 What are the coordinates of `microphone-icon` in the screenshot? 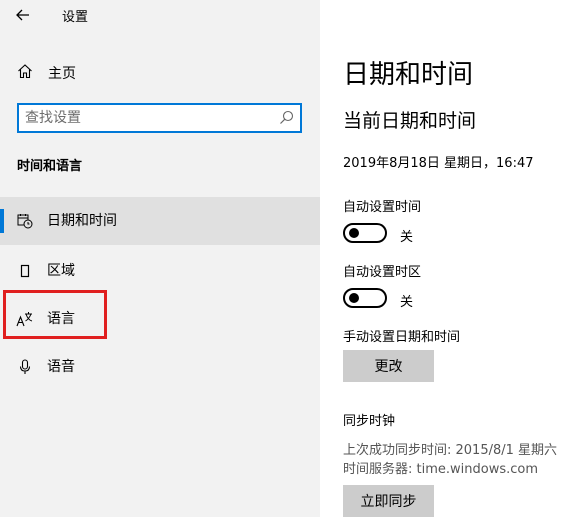 It's located at (25, 367).